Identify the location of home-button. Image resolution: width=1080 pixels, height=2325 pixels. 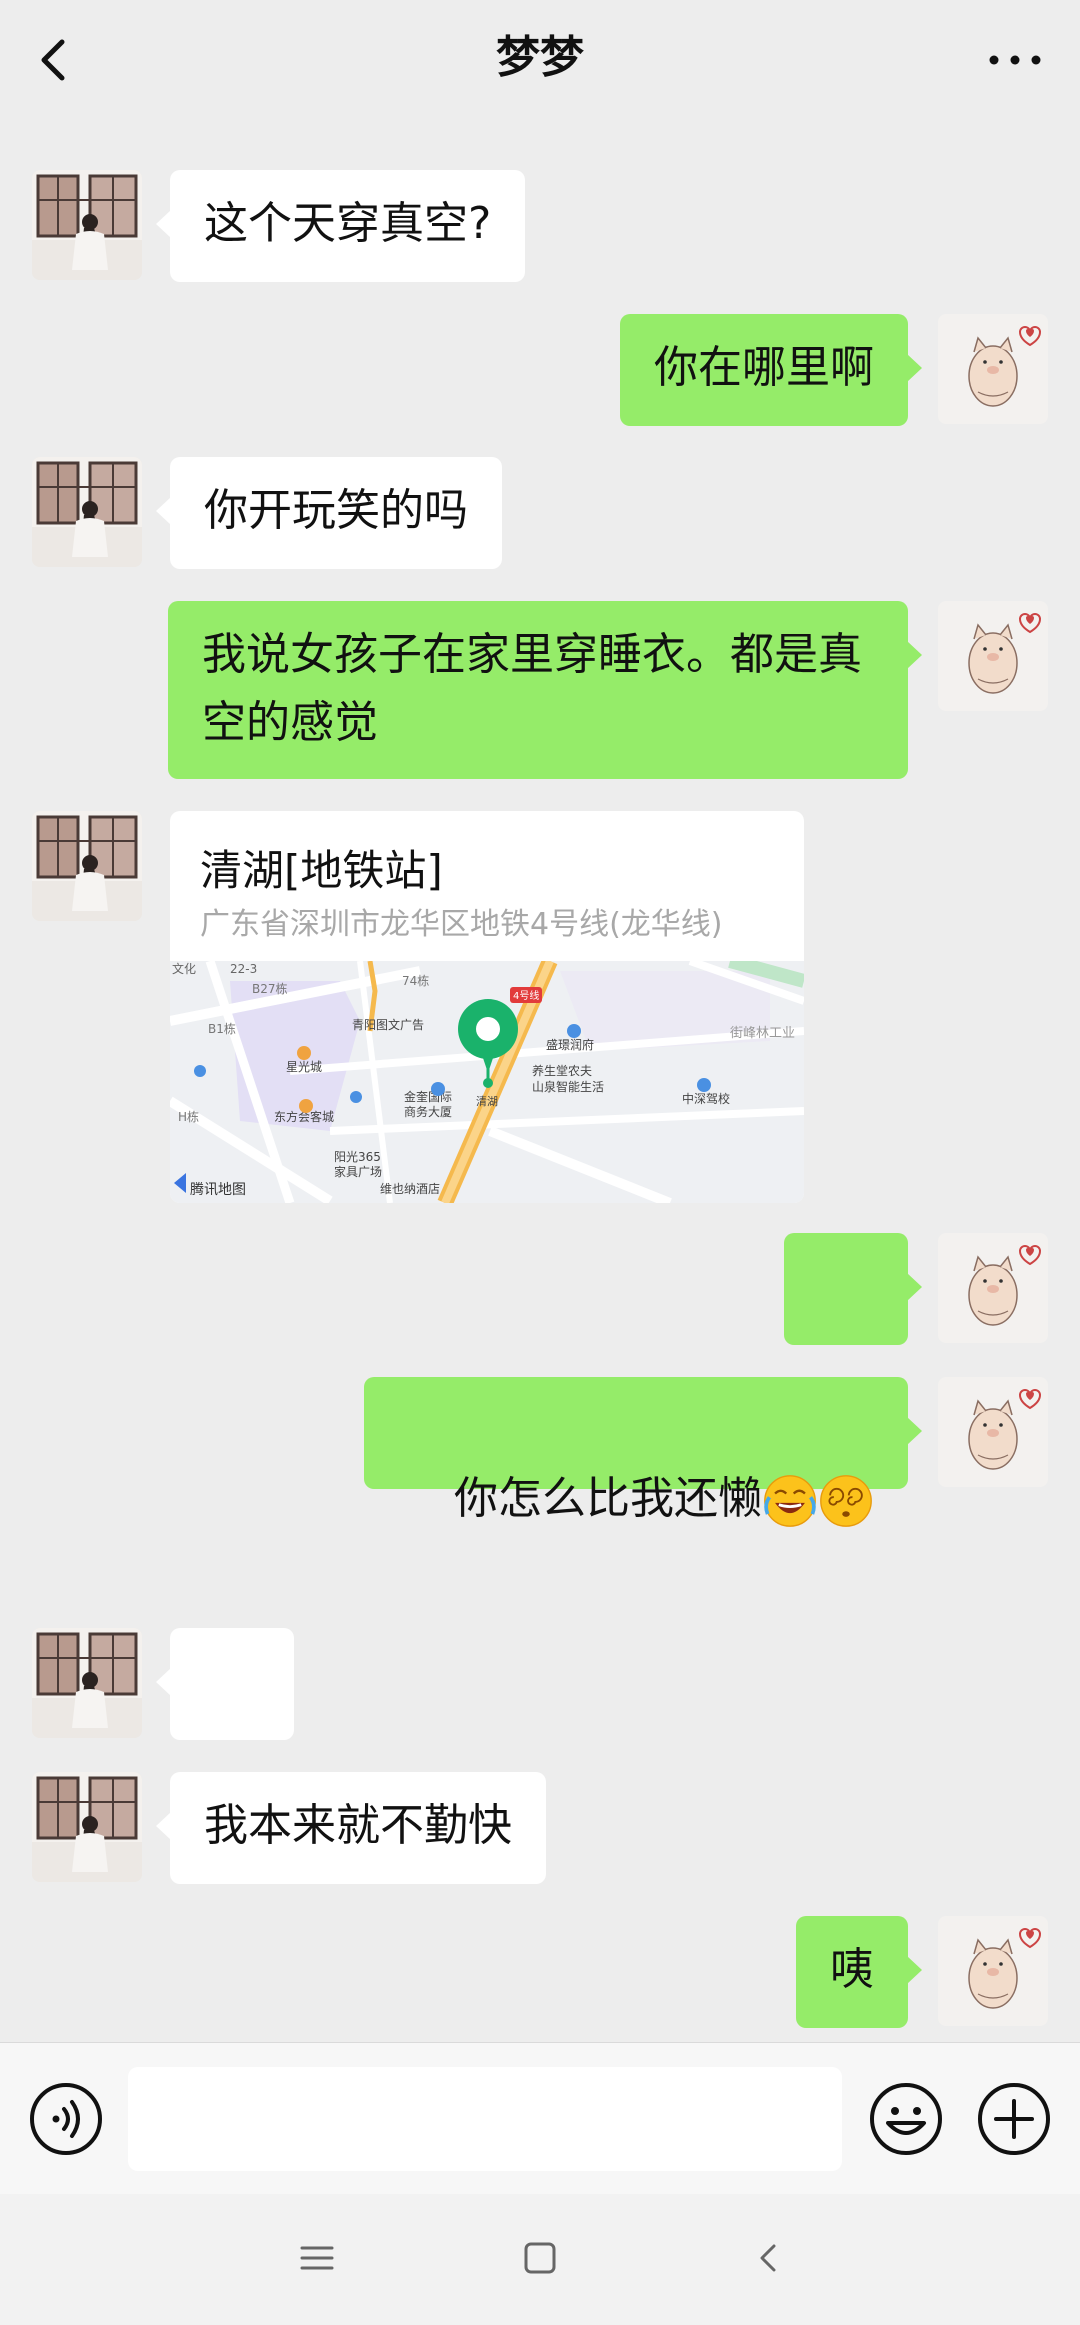
(540, 2258).